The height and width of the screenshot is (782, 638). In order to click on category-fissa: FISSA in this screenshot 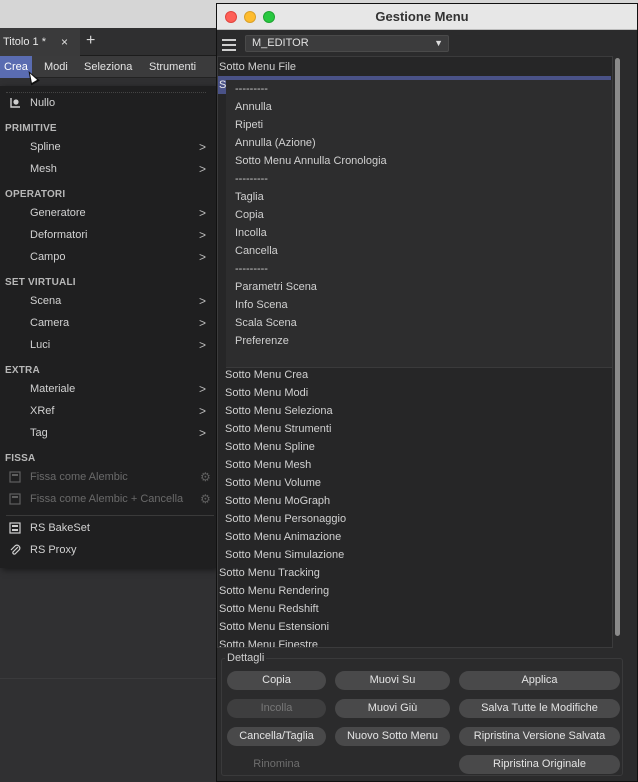, I will do `click(20, 458)`.